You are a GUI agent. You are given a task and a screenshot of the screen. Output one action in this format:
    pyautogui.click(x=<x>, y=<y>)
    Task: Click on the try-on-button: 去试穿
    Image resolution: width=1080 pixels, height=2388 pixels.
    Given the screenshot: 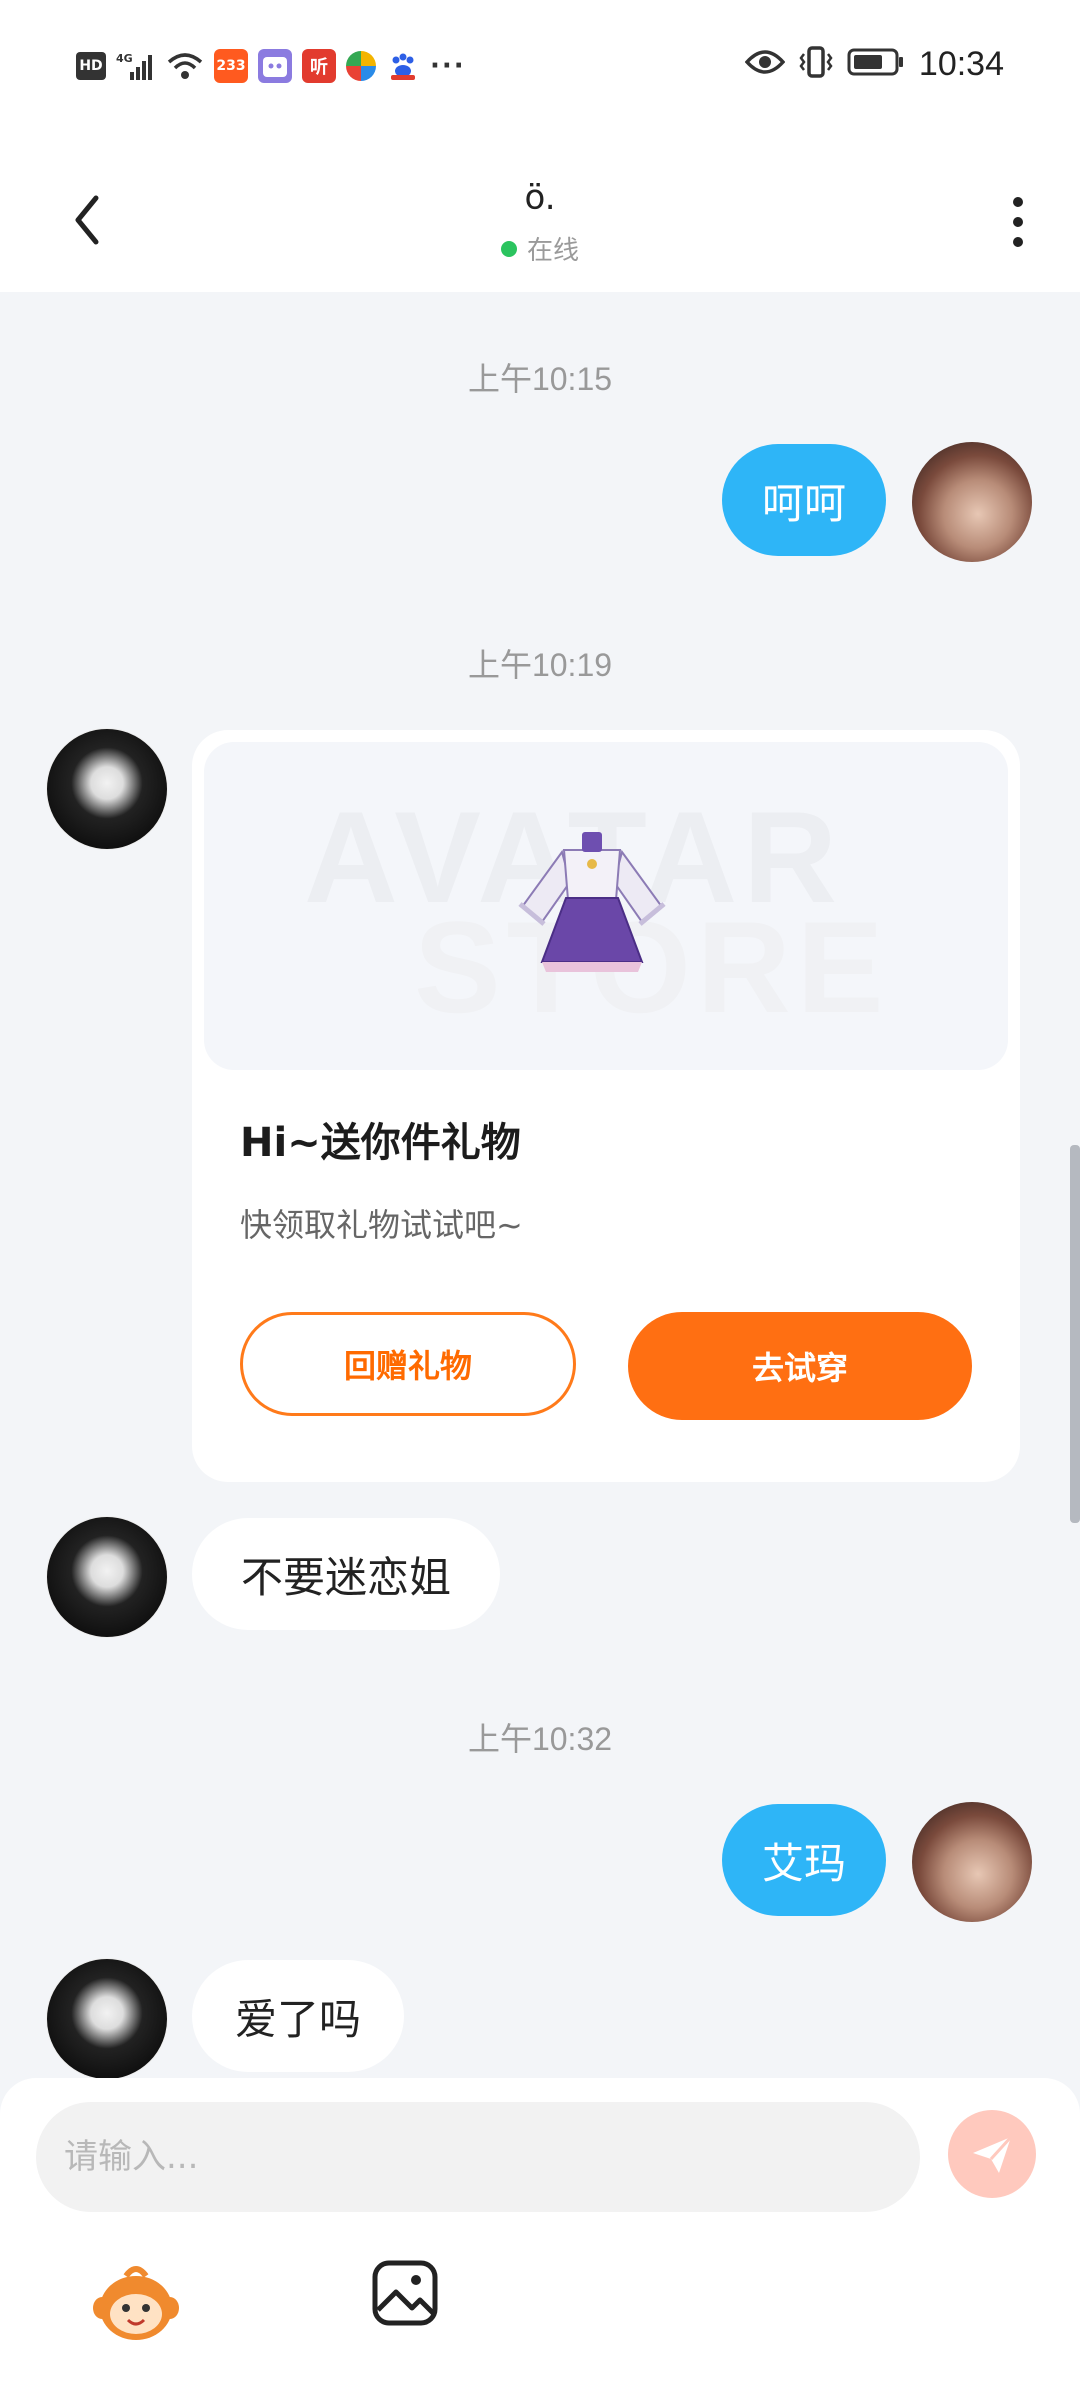 What is the action you would take?
    pyautogui.click(x=800, y=1366)
    